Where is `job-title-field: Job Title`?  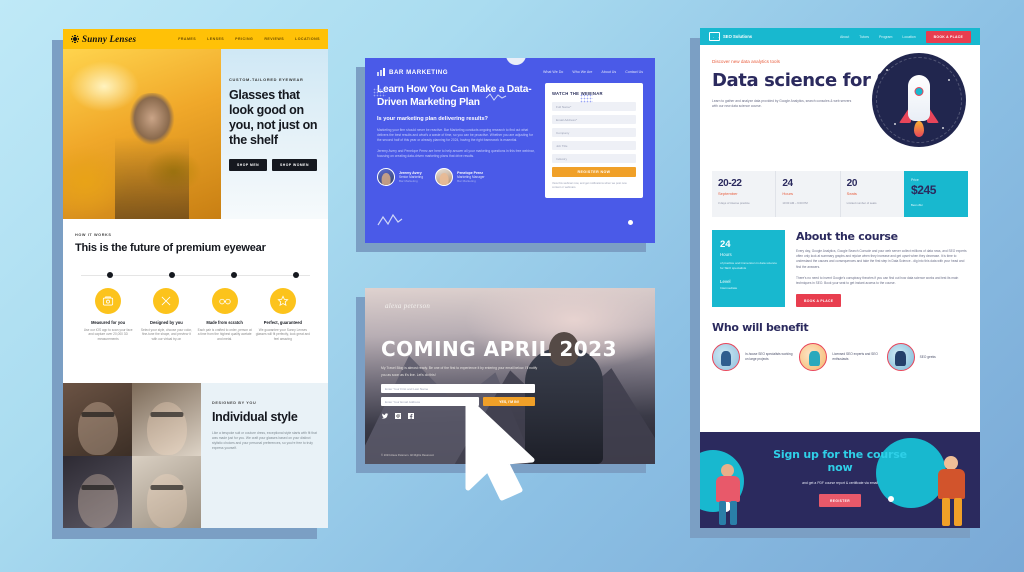 job-title-field: Job Title is located at coordinates (594, 145).